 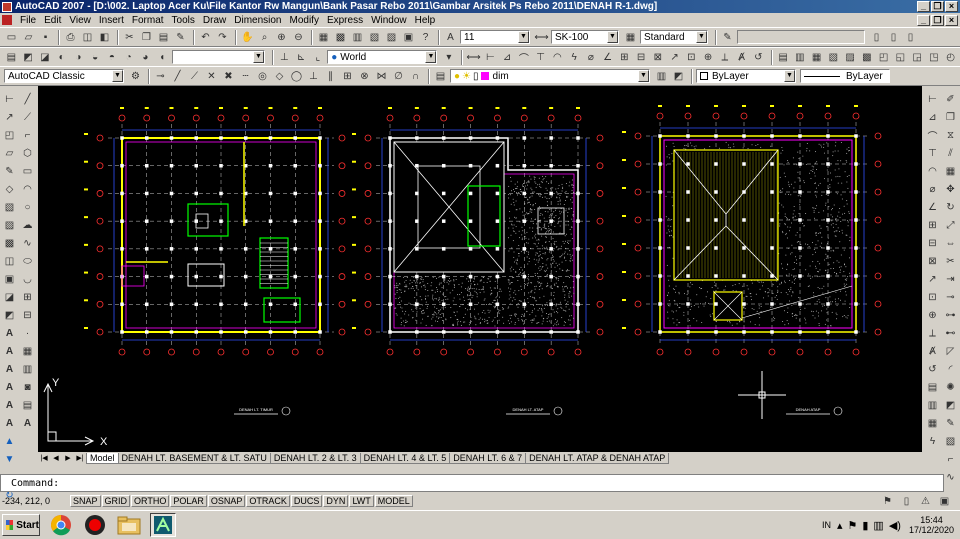 What do you see at coordinates (887, 501) in the screenshot?
I see `comm-center-icon: ⚑` at bounding box center [887, 501].